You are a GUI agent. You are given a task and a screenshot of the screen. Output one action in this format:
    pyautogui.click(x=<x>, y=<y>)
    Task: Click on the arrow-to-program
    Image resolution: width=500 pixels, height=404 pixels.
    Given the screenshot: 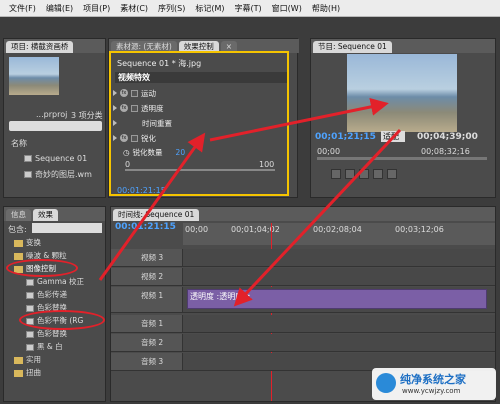 What is the action you would take?
    pyautogui.click(x=299, y=119)
    